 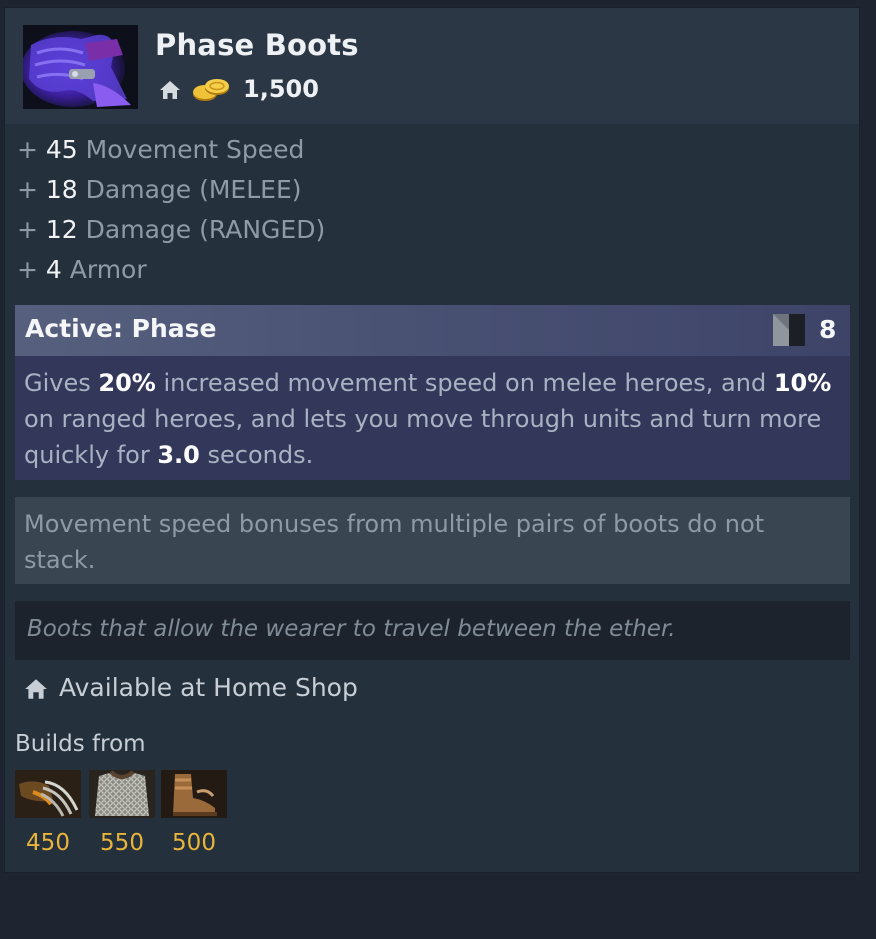 What do you see at coordinates (61, 229) in the screenshot?
I see `stat-value: 12` at bounding box center [61, 229].